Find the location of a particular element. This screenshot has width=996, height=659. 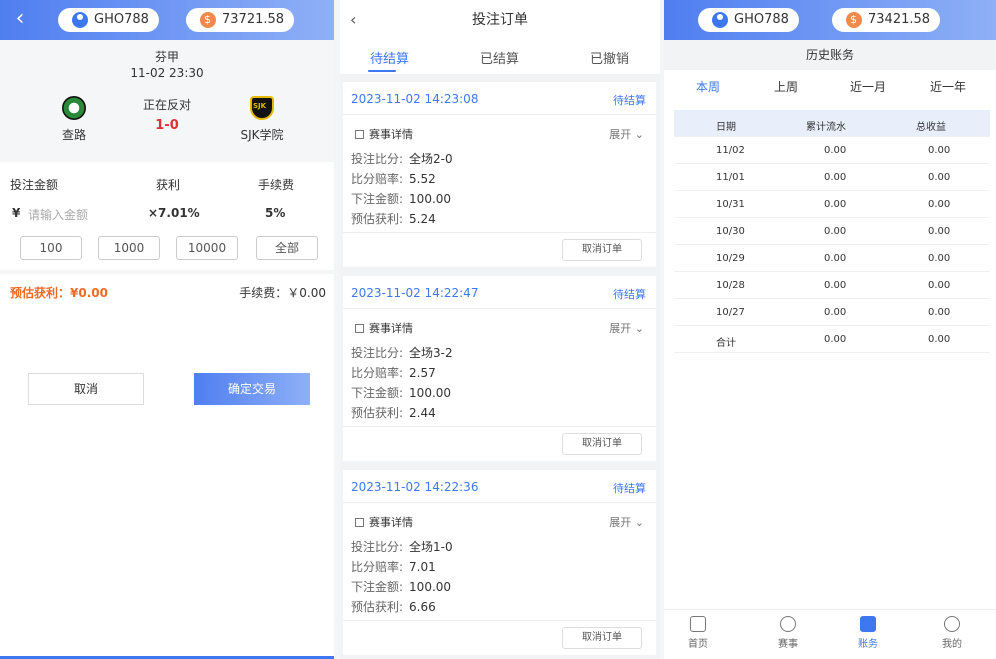

profit-rate: ×7.01% is located at coordinates (174, 213).